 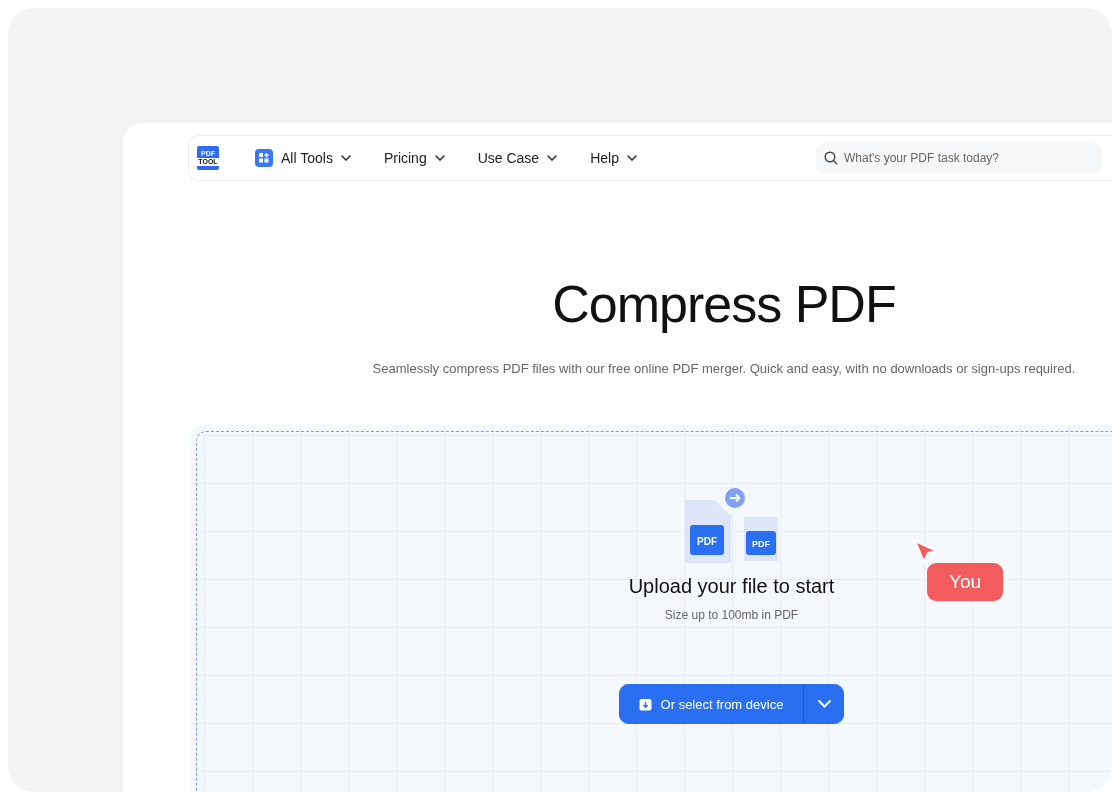 What do you see at coordinates (264, 158) in the screenshot?
I see `apps-icon` at bounding box center [264, 158].